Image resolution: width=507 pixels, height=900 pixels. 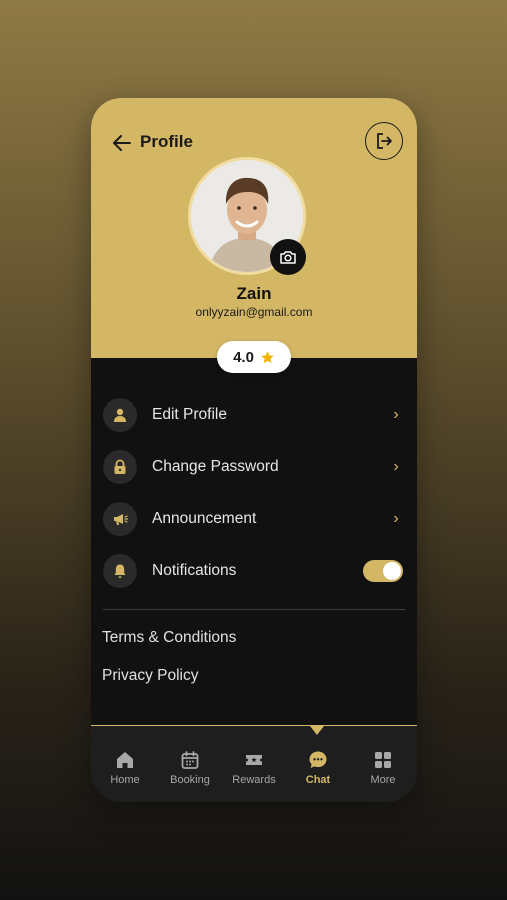 I want to click on camera-icon, so click(x=288, y=257).